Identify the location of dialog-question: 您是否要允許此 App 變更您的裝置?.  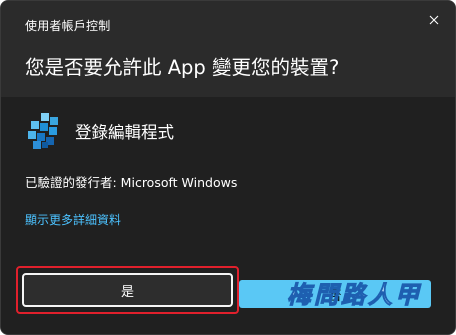
(182, 67).